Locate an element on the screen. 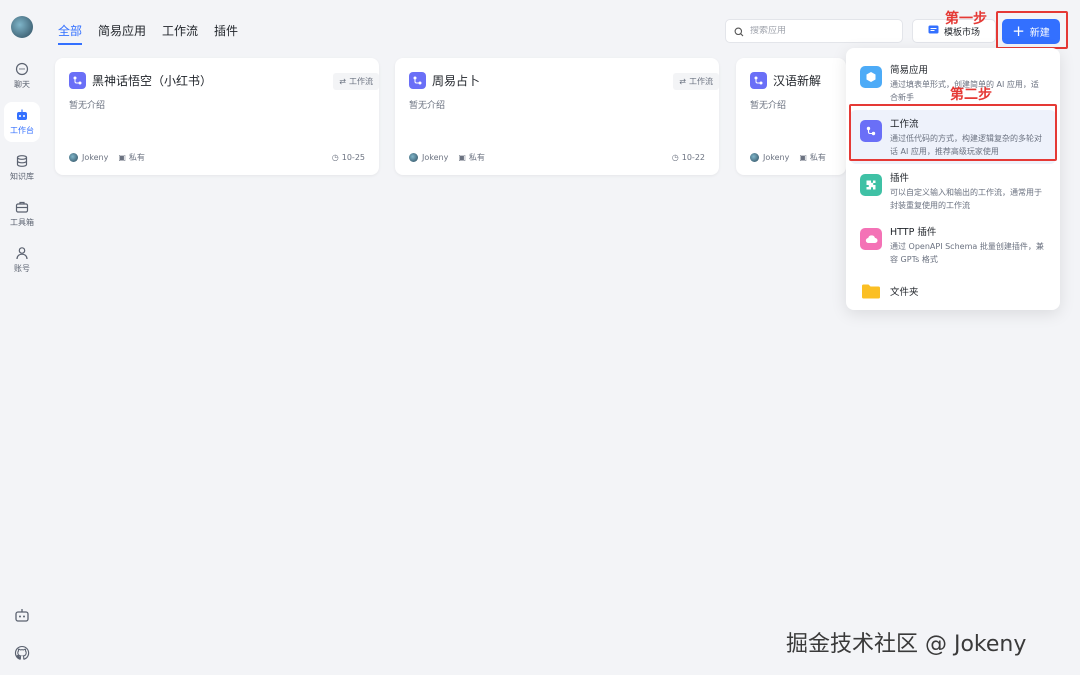 This screenshot has height=675, width=1080. simple-app-icon is located at coordinates (871, 77).